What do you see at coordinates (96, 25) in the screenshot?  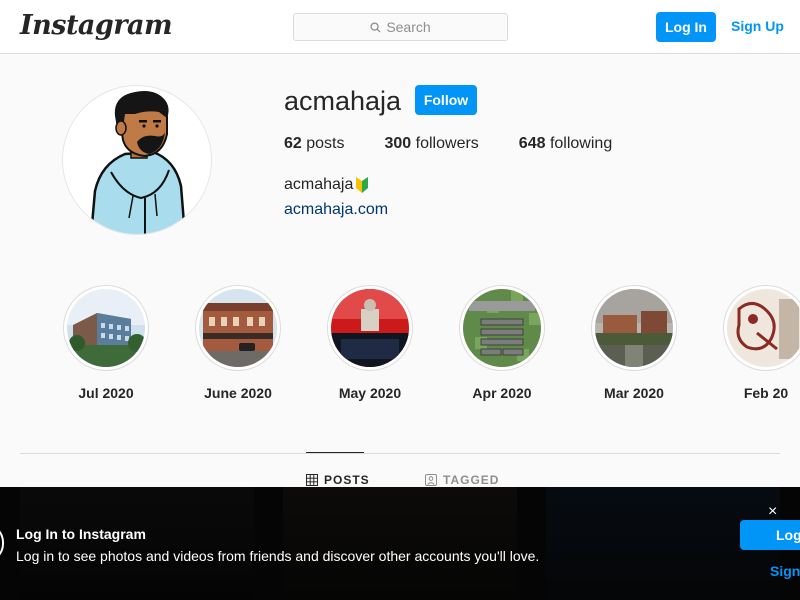 I see `instagram-logo: Instagram` at bounding box center [96, 25].